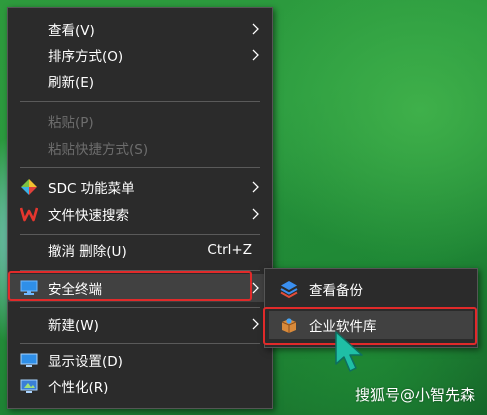 The image size is (487, 415). Describe the element at coordinates (29, 386) in the screenshot. I see `personalize-icon` at that location.